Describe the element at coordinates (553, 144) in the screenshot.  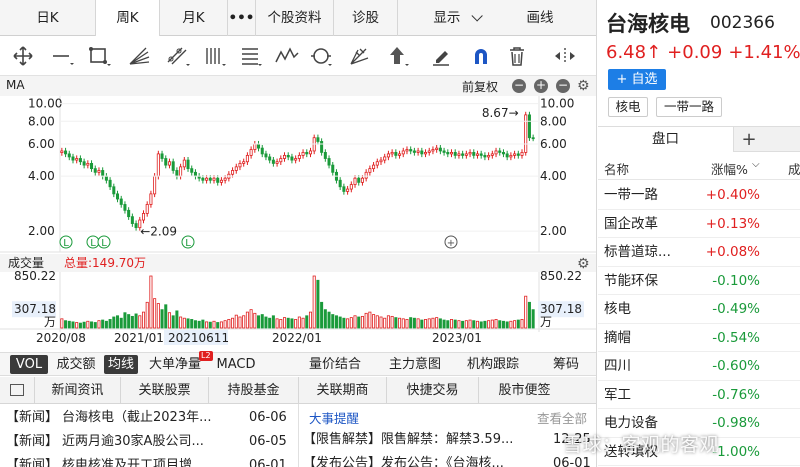
I see `price-tick-right: 6.00` at that location.